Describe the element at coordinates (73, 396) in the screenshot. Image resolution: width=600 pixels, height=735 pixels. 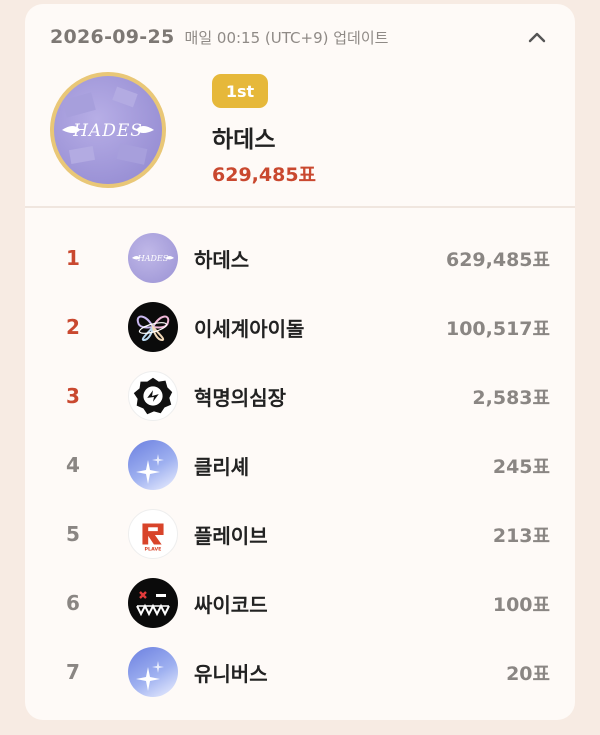
I see `rank-number: 3` at that location.